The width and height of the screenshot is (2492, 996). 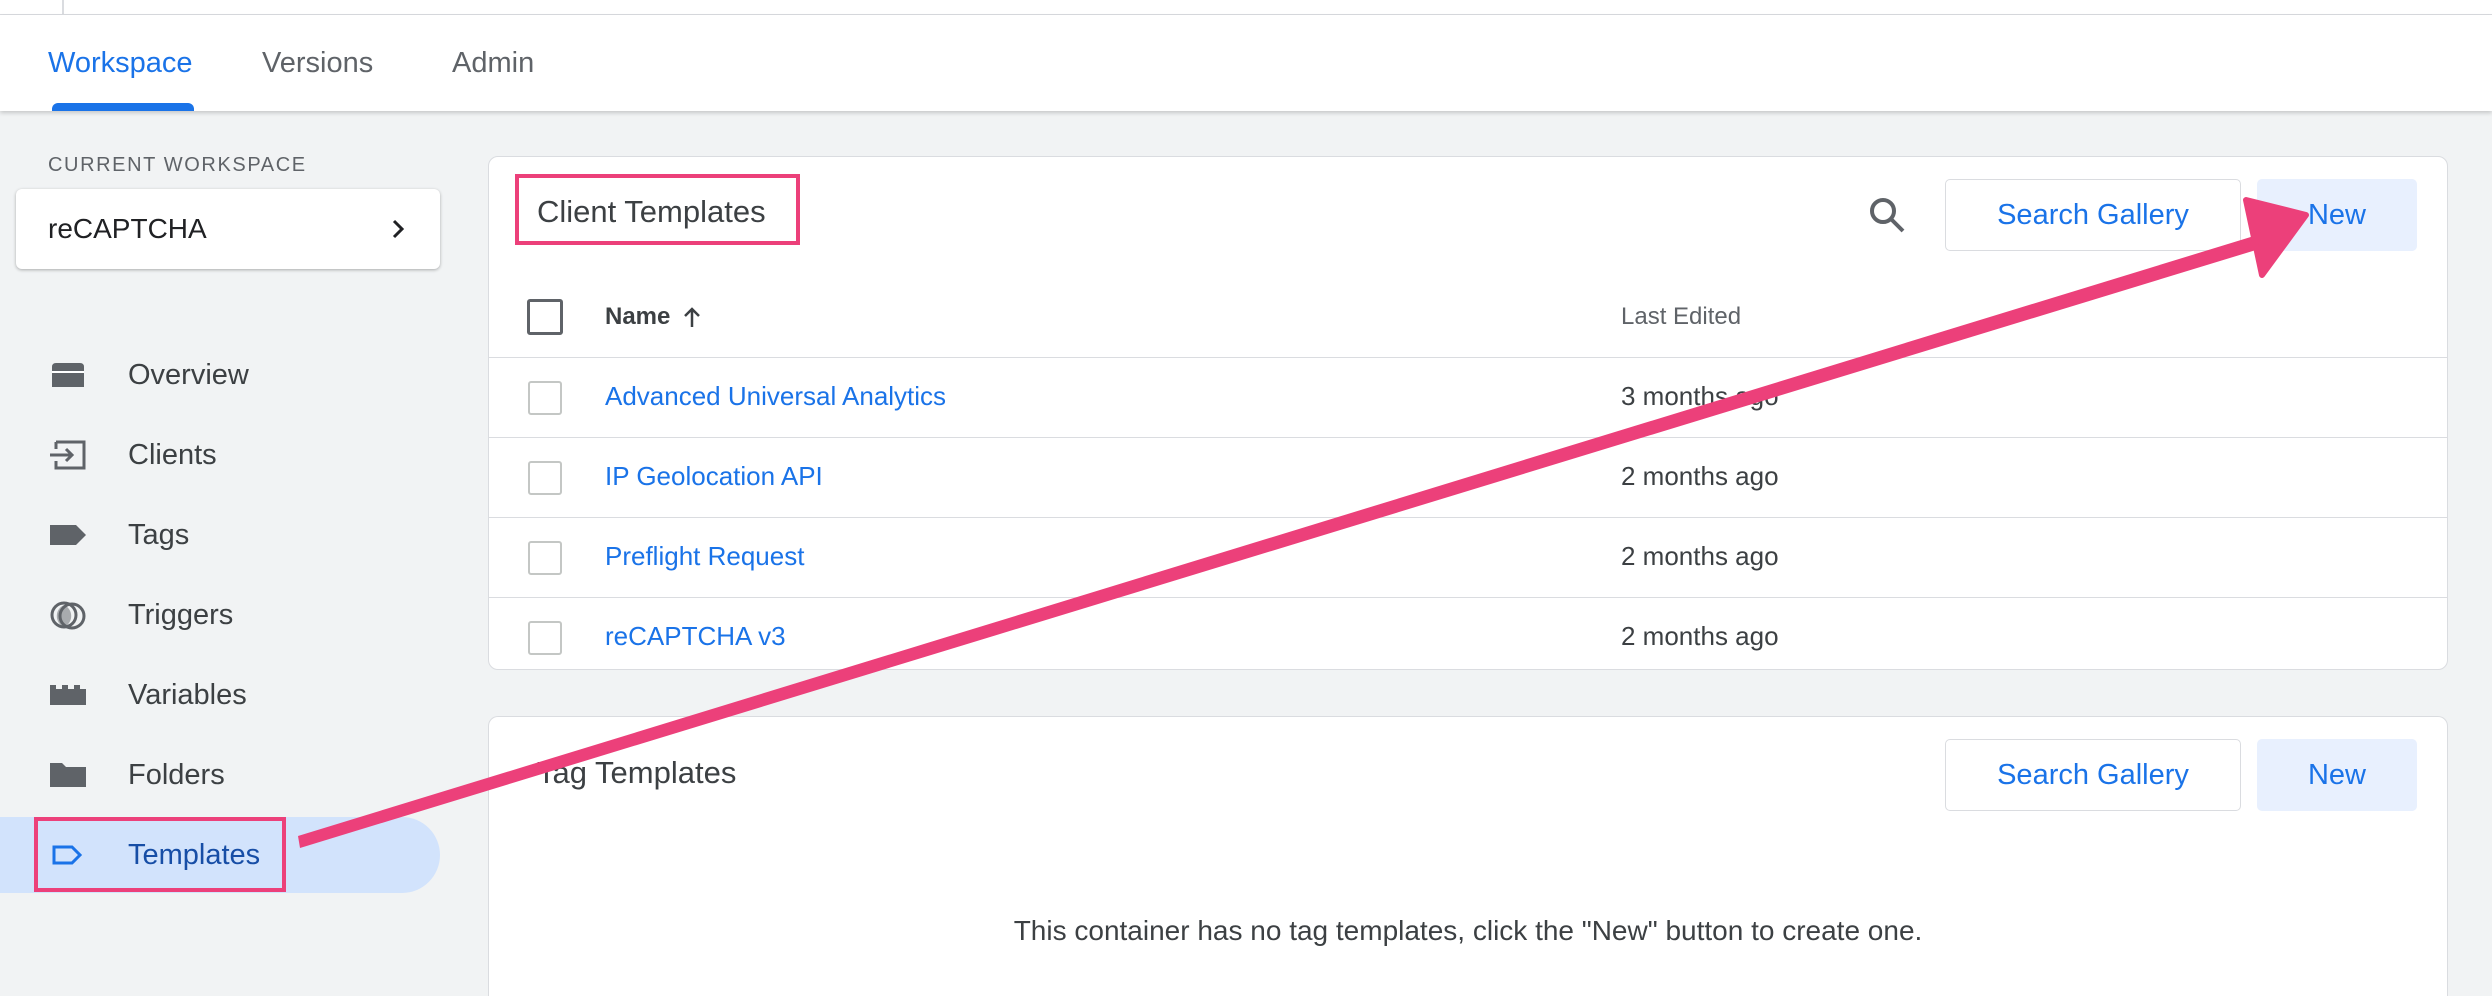 I want to click on sidebar-item-label: Tags, so click(x=159, y=534).